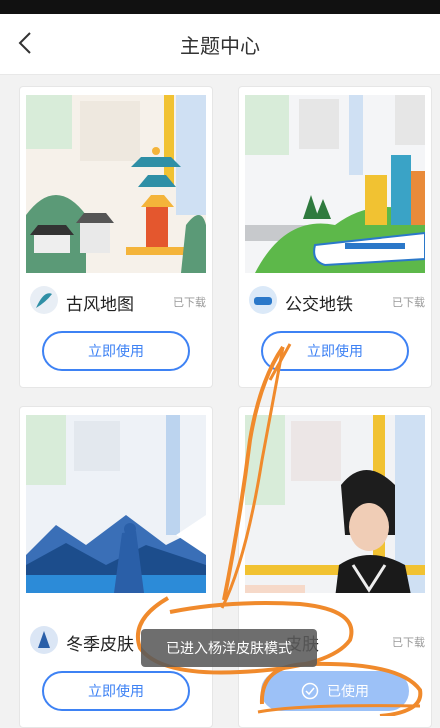 This screenshot has width=440, height=728. I want to click on check-circle-icon, so click(310, 691).